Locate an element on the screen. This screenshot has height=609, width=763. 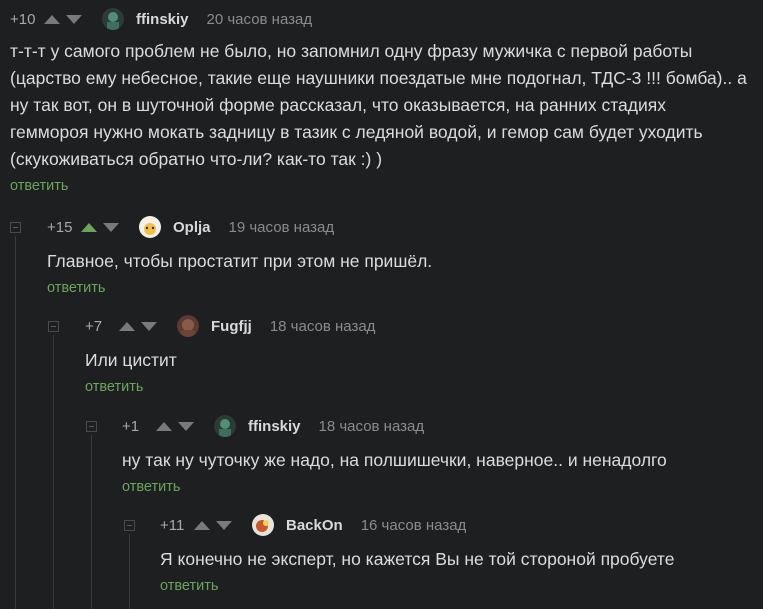
comment-header: +10 ffinskiy 20 часов назад is located at coordinates (386, 19).